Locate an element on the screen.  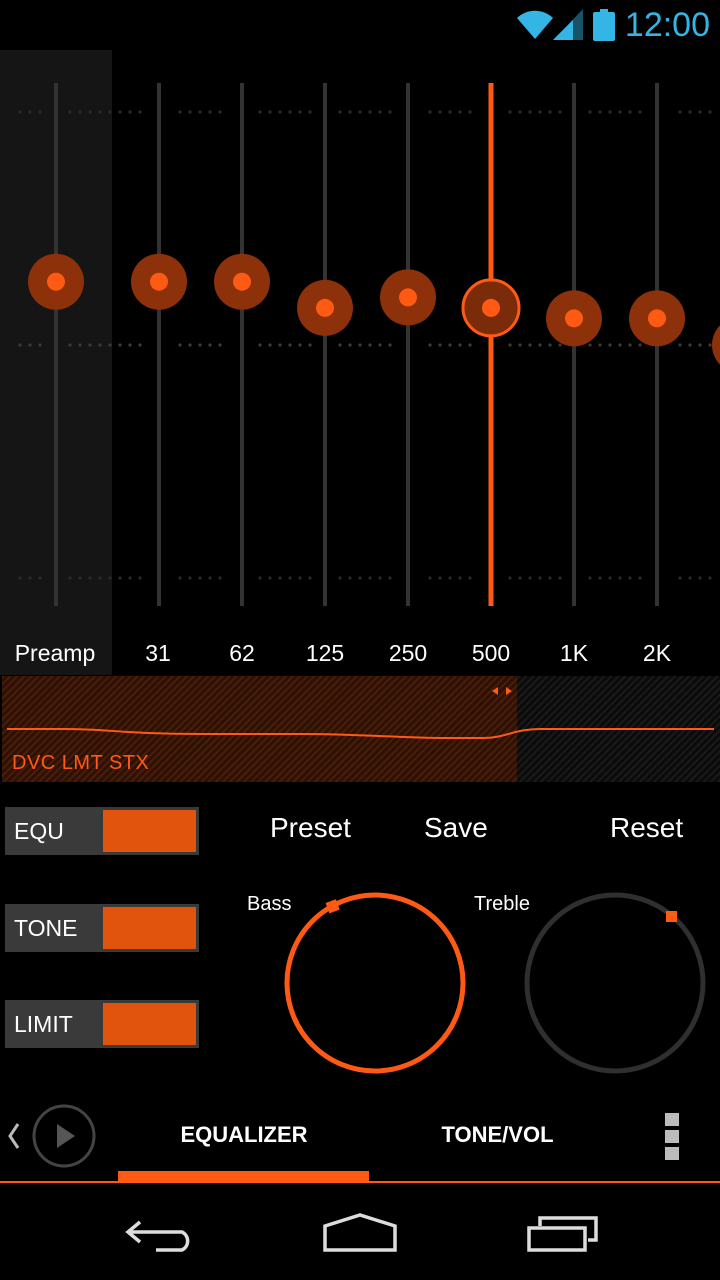
status-bar: 12:00 is located at coordinates (360, 25).